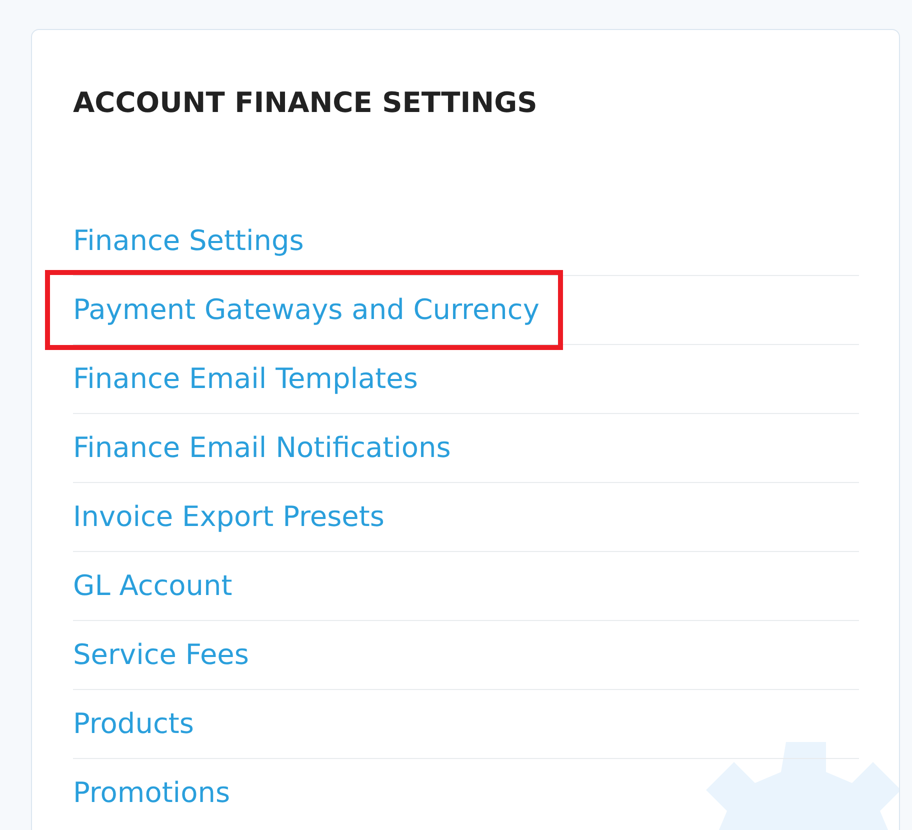 This screenshot has width=912, height=830. What do you see at coordinates (161, 655) in the screenshot?
I see `settings-link: Service Fees` at bounding box center [161, 655].